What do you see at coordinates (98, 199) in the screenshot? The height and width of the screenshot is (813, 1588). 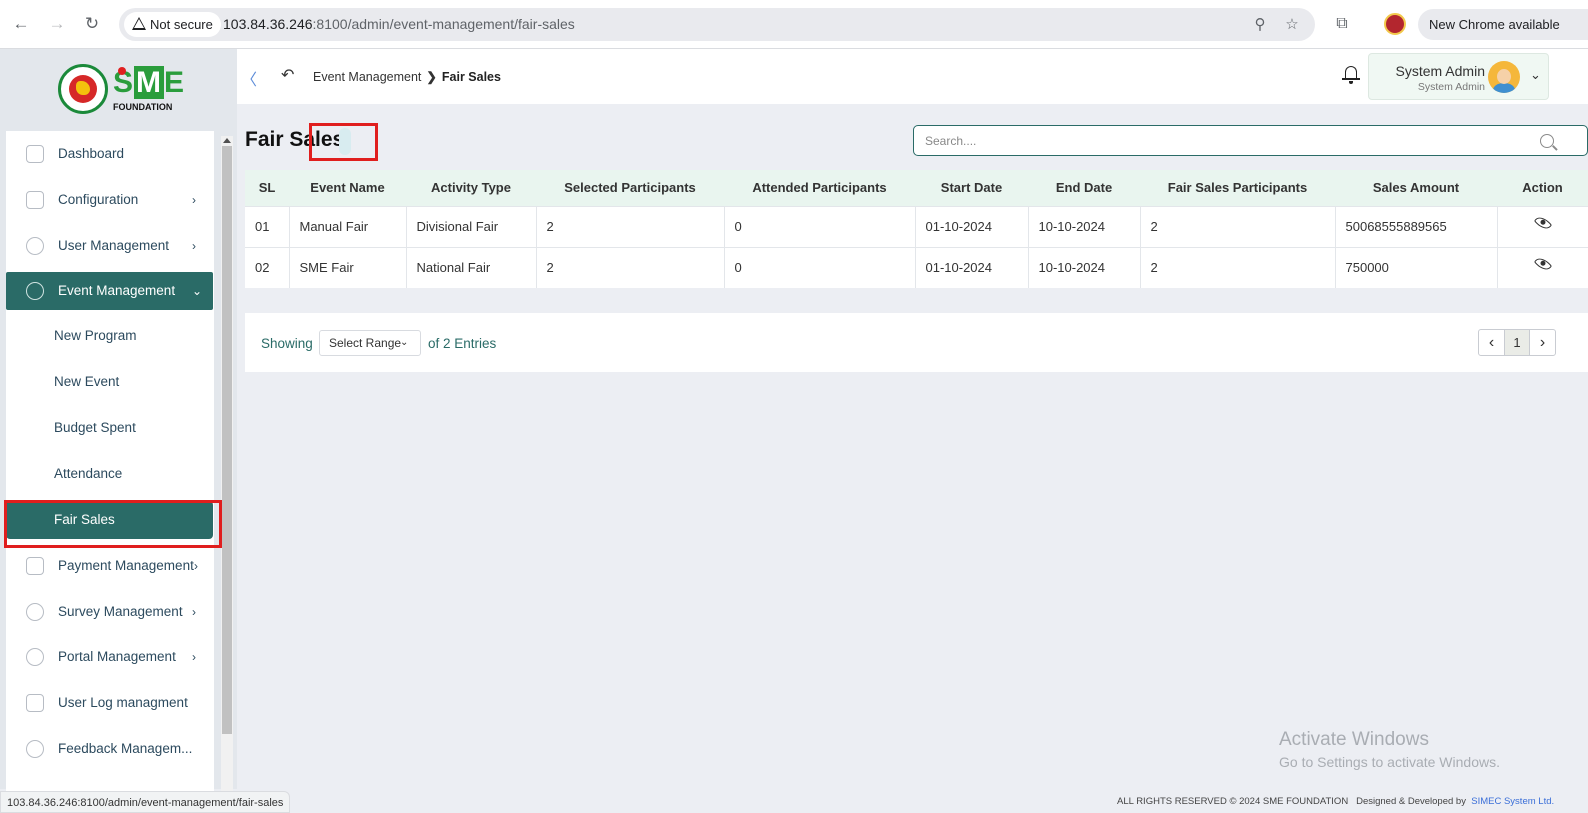 I see `sidebar-item-label: Configuration` at bounding box center [98, 199].